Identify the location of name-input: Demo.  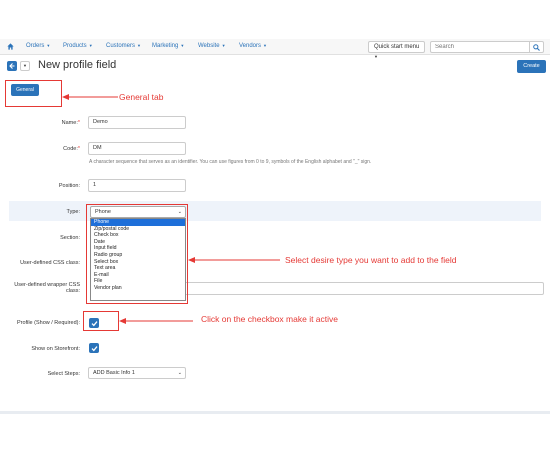
(137, 122).